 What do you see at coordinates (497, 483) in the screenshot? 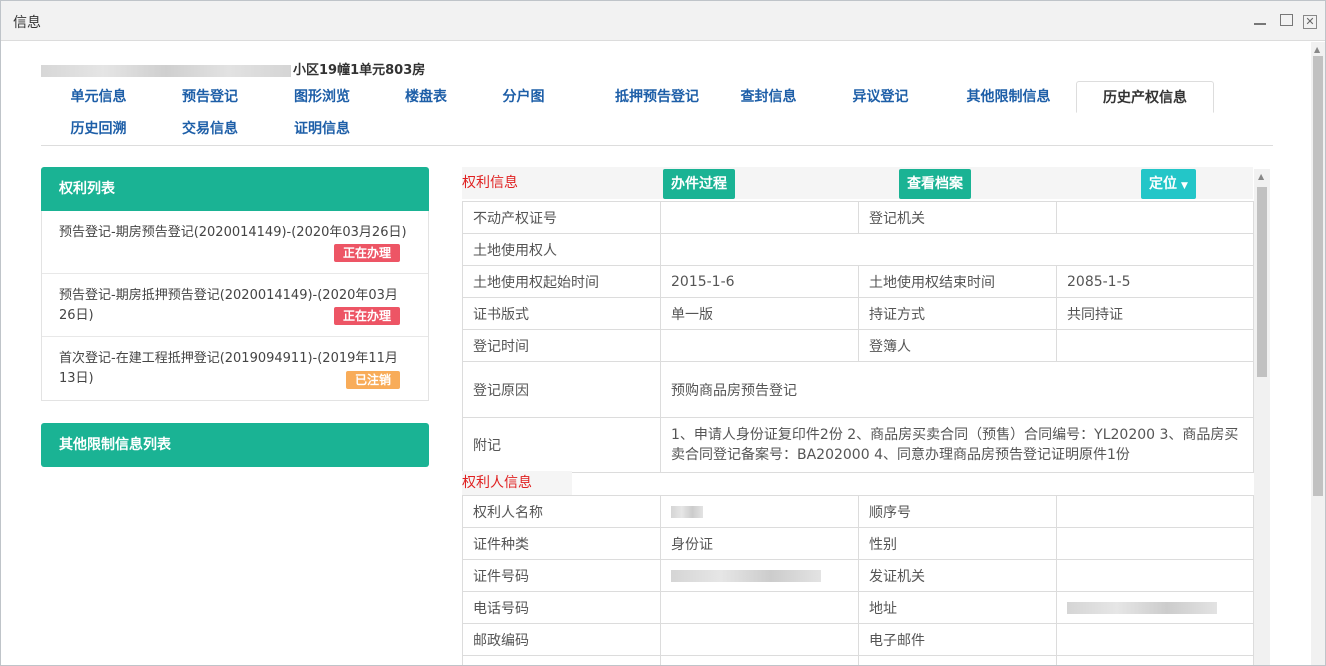
I see `holder-info-label: 权利人信息` at bounding box center [497, 483].